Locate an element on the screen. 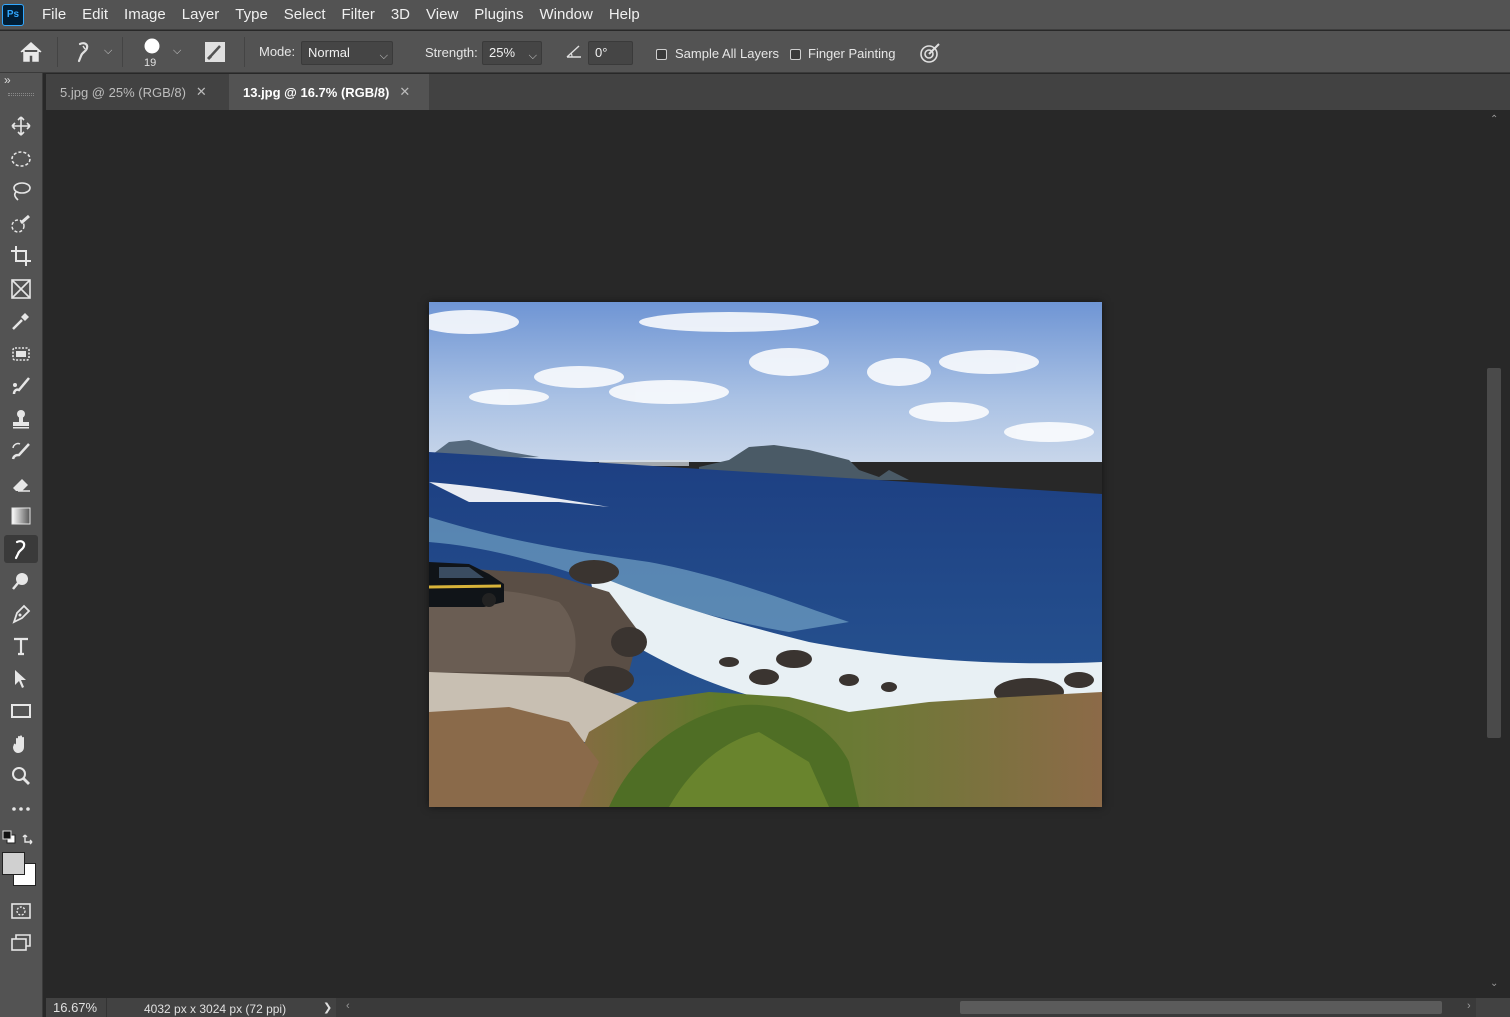 Image resolution: width=1510 pixels, height=1017 pixels. brush-settings-icon is located at coordinates (215, 54).